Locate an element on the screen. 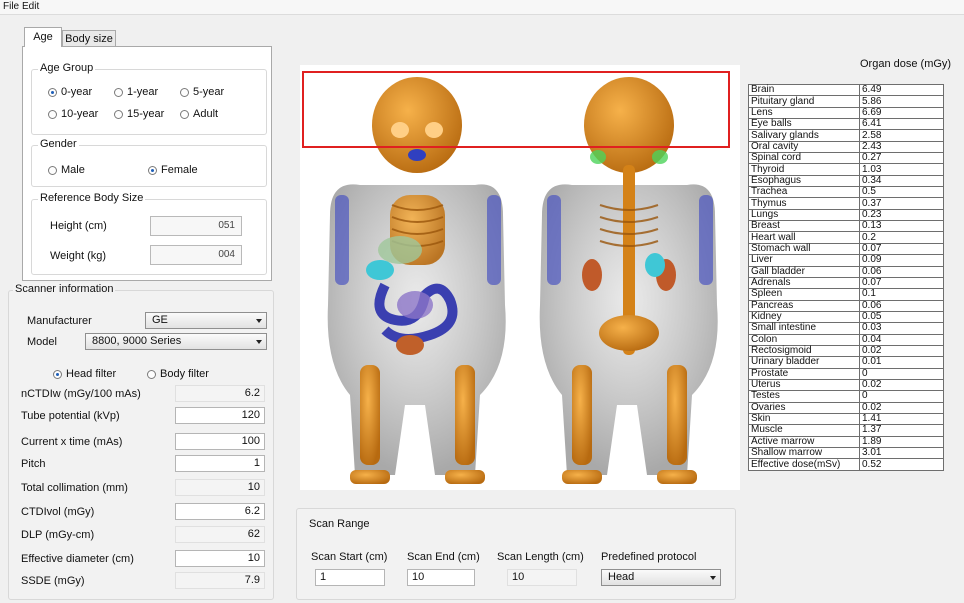  organ-name: Prostate is located at coordinates (804, 373).